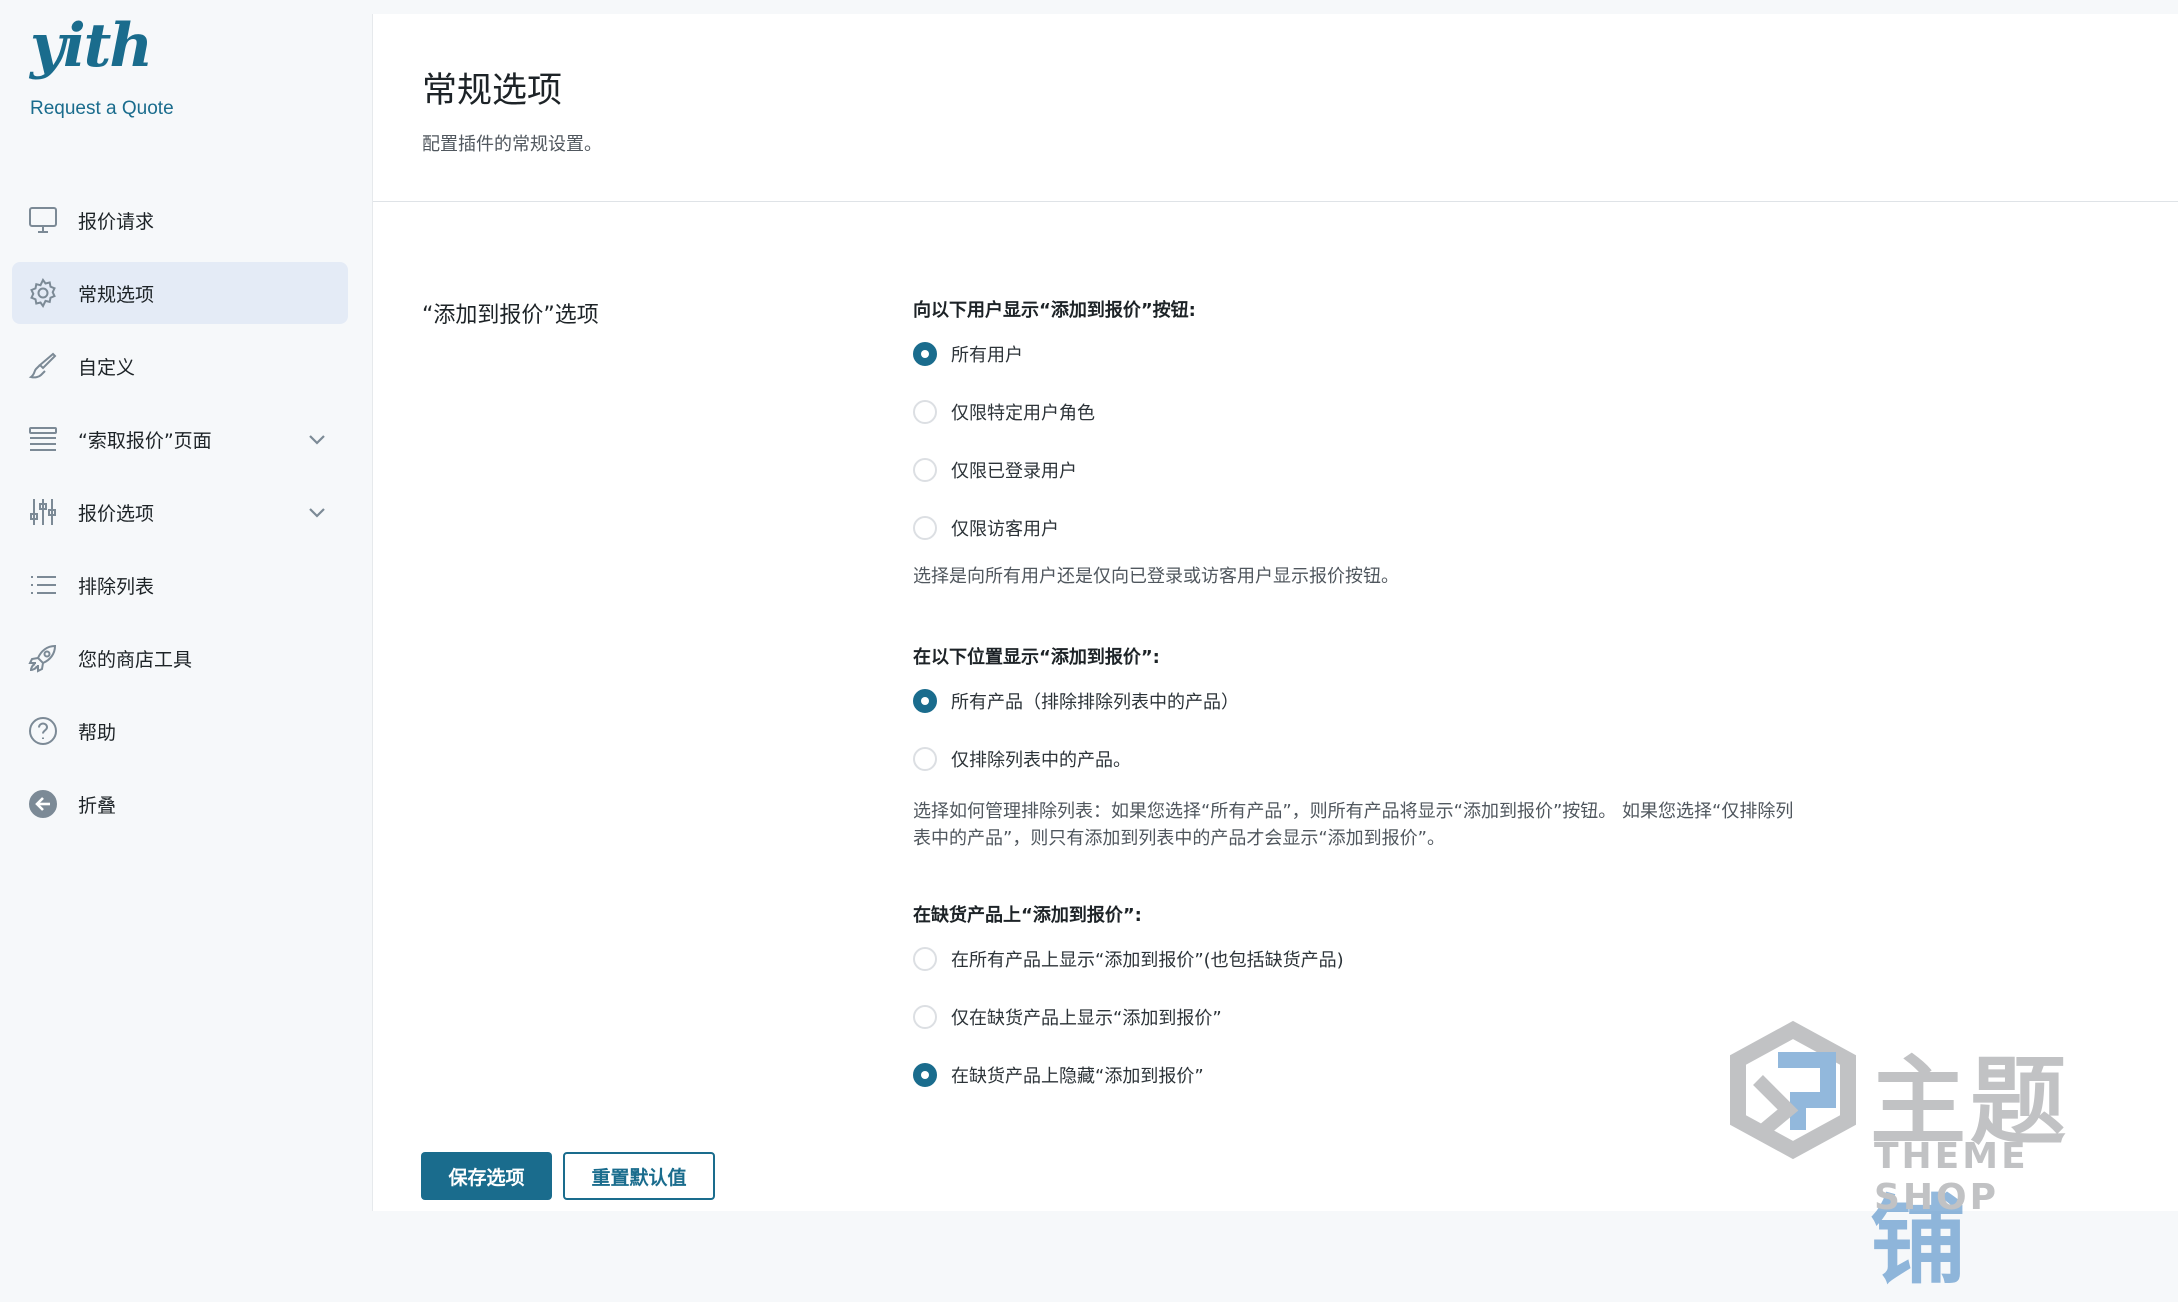  What do you see at coordinates (486, 1176) in the screenshot?
I see `save-options-button: 保存选项` at bounding box center [486, 1176].